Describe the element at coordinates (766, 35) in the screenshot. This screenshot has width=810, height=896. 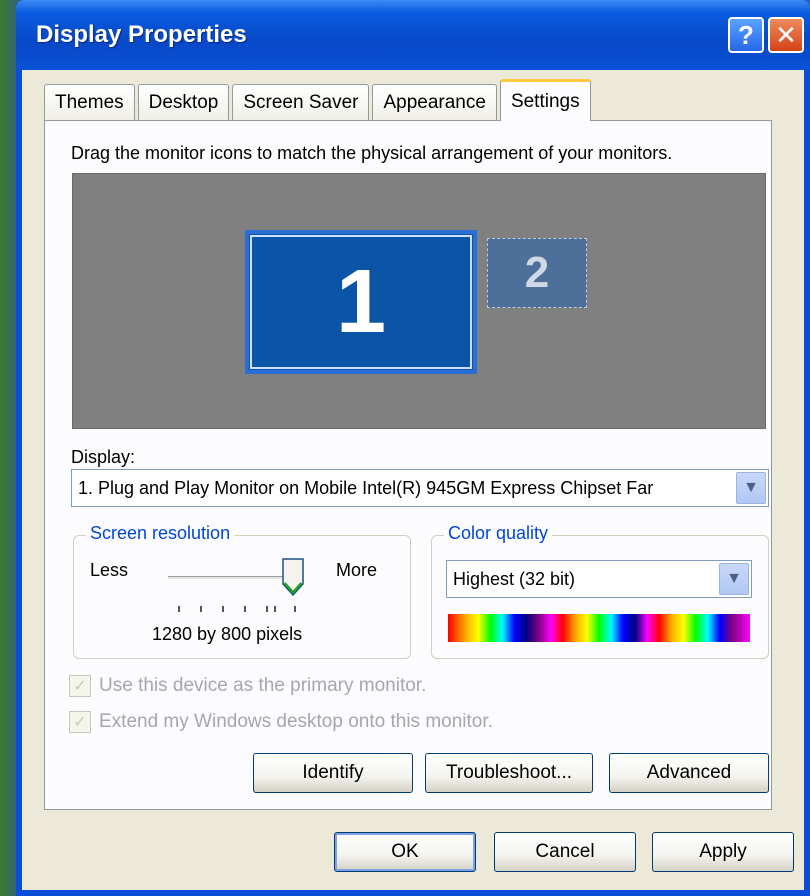
I see `title-bar-buttons: ? ✕` at that location.